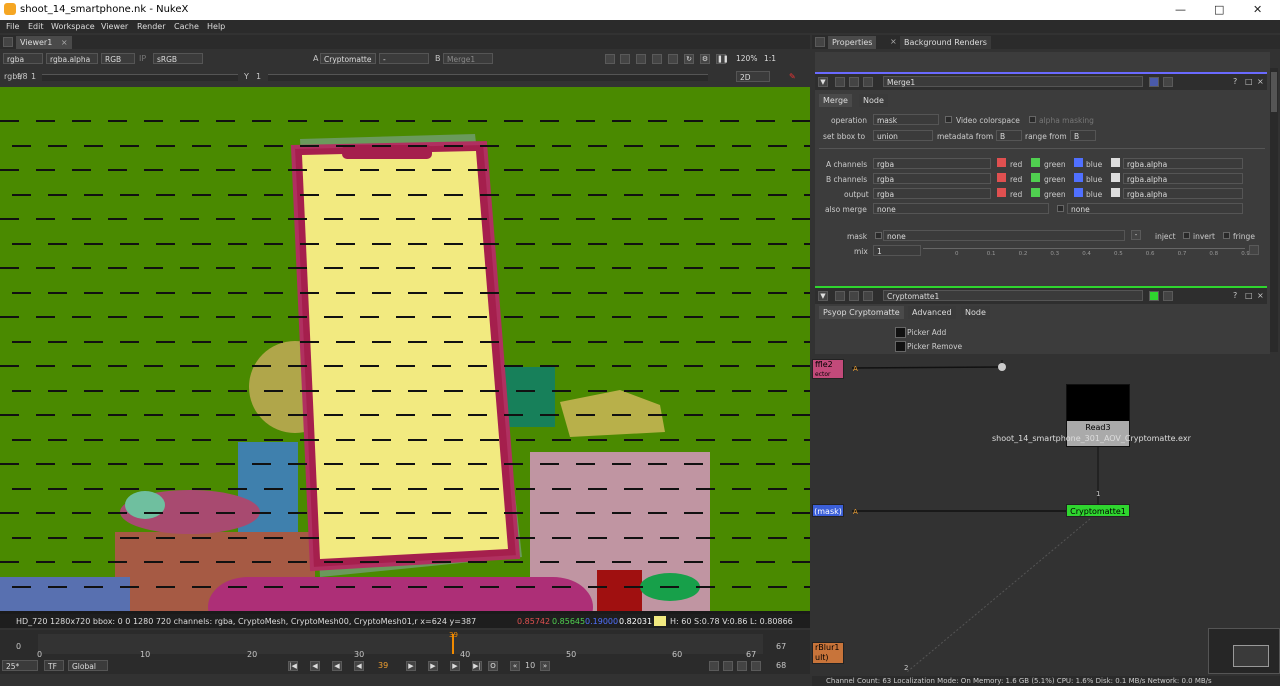 The width and height of the screenshot is (1280, 686). What do you see at coordinates (186, 26) in the screenshot?
I see `menu-cache: Cache` at bounding box center [186, 26].